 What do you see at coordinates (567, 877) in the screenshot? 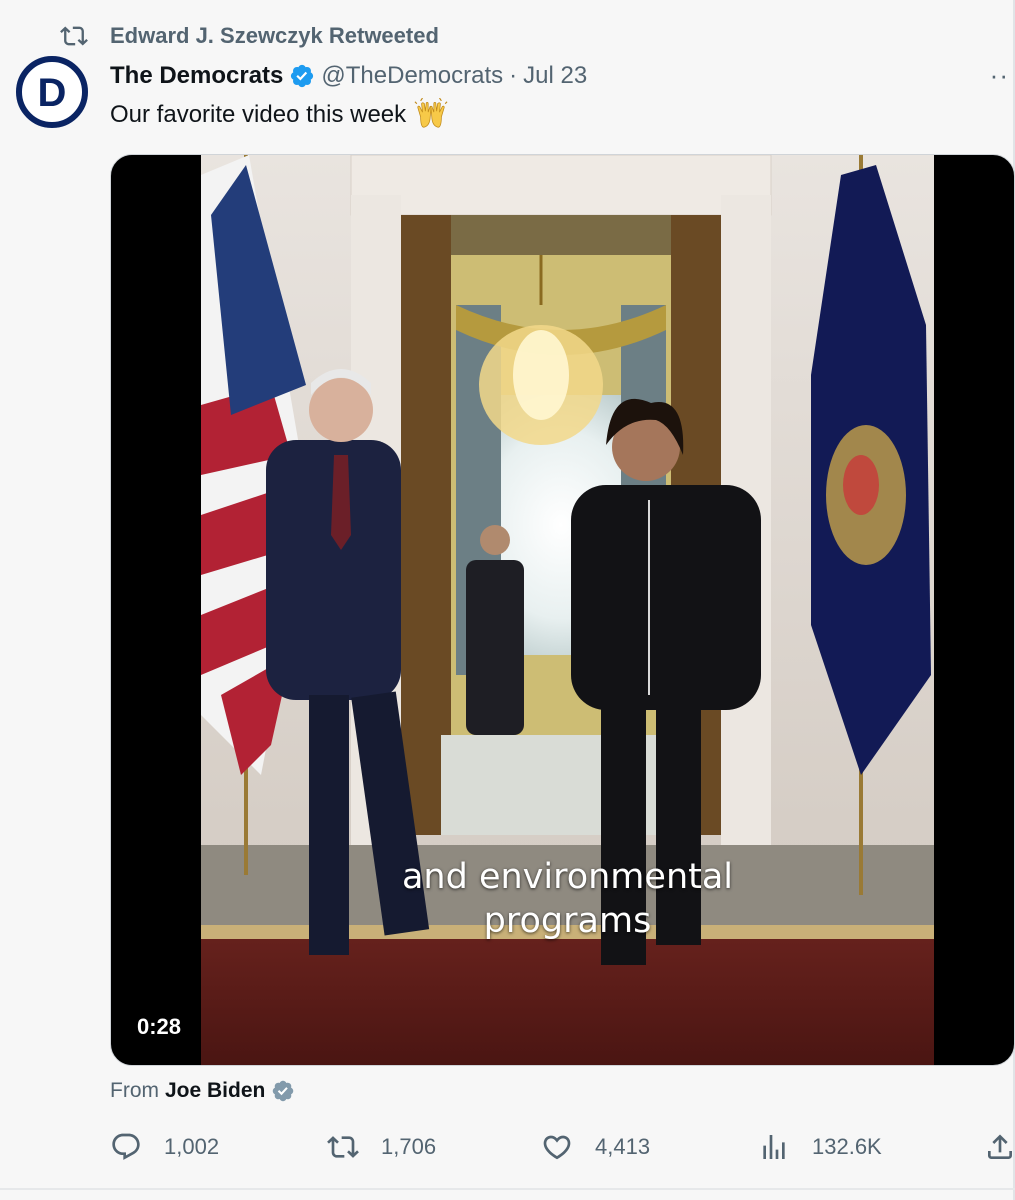
I see `caption-line-1: and environmental` at bounding box center [567, 877].